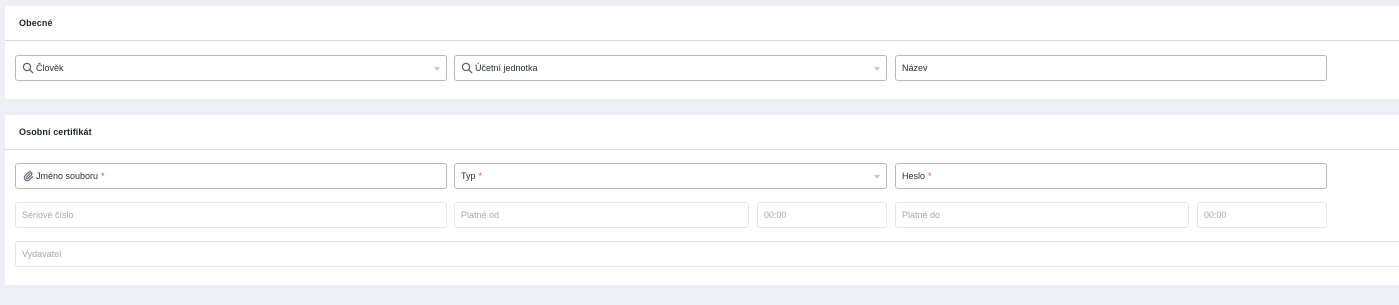 This screenshot has height=305, width=1399. What do you see at coordinates (506, 68) in the screenshot?
I see `accounting-unit-select-label: Účetní jednotka` at bounding box center [506, 68].